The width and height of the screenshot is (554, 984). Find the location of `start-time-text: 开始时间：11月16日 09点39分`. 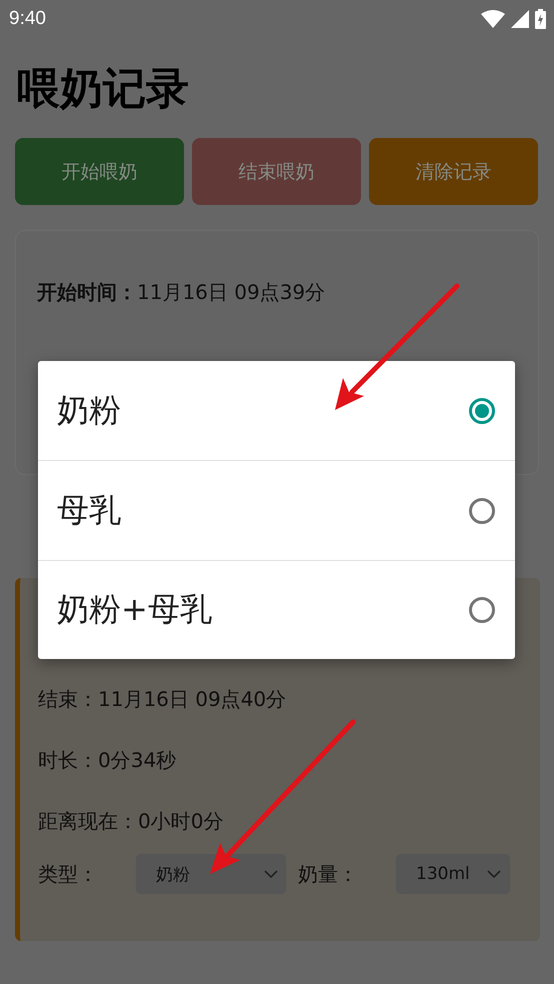

start-time-text: 开始时间：11月16日 09点39分 is located at coordinates (181, 292).